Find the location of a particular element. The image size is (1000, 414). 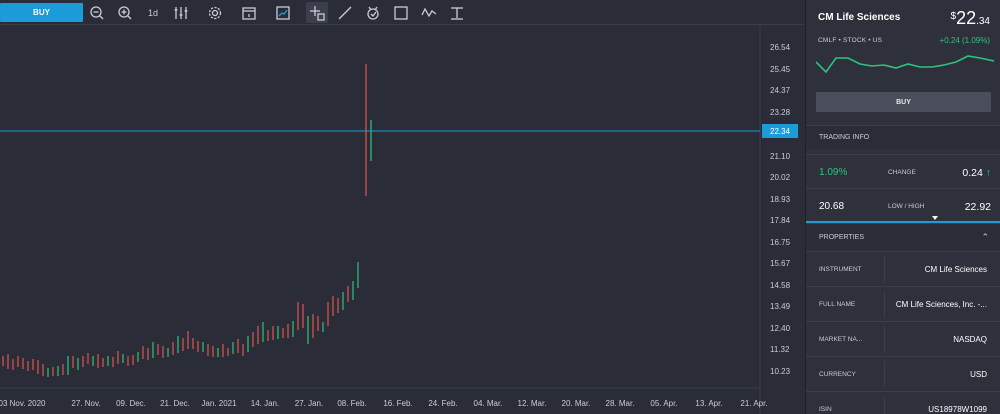

panel-buy-button: BUY is located at coordinates (903, 102).